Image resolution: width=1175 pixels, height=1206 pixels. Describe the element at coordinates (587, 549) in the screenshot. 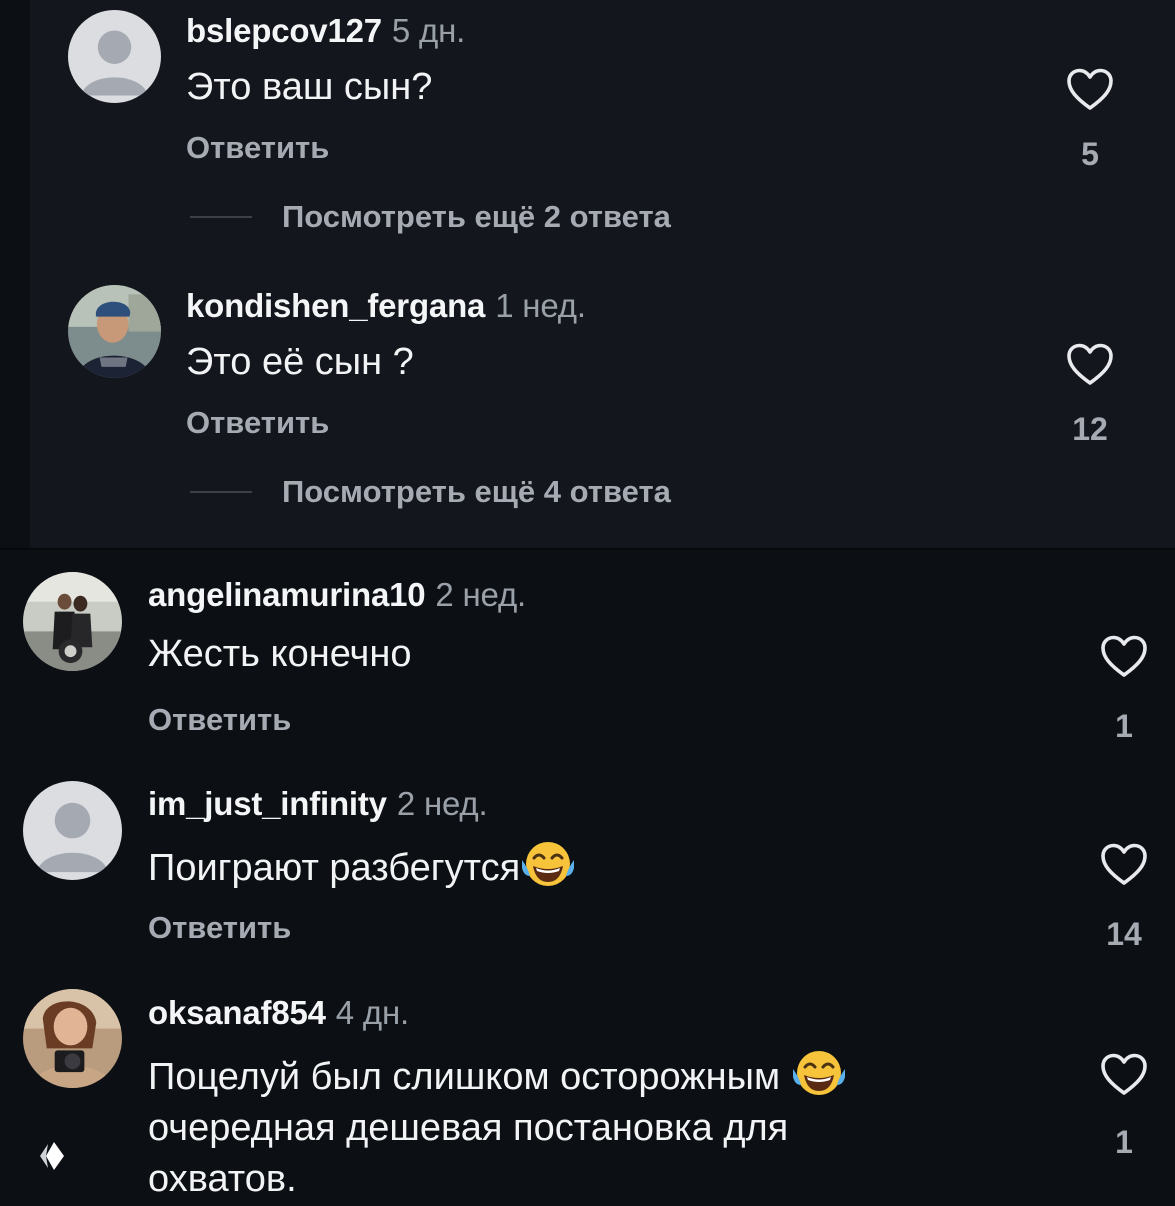

I see `divider` at that location.